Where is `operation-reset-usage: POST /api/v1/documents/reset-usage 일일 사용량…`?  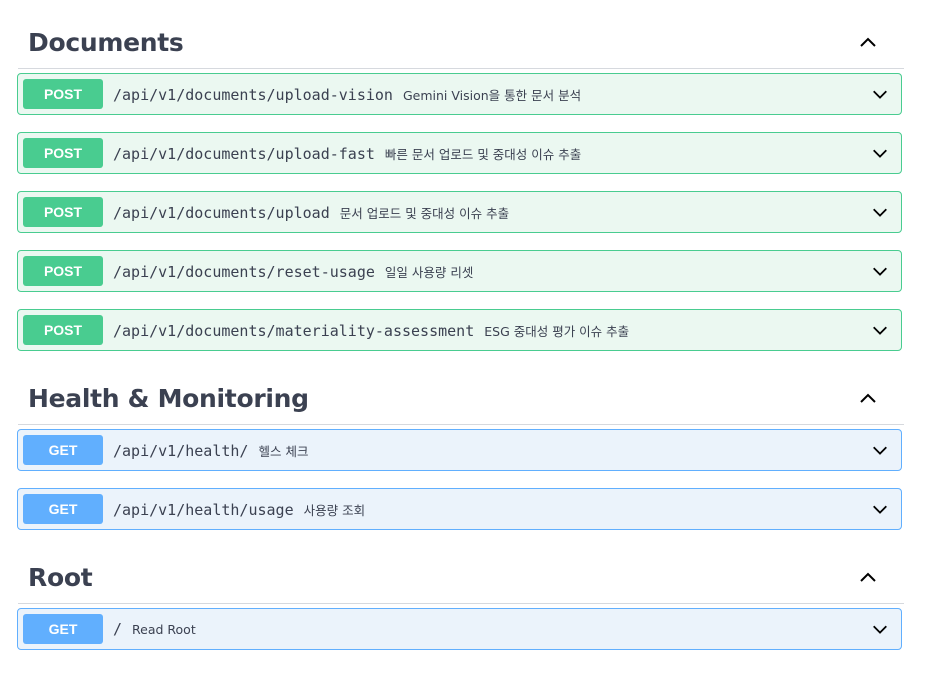 operation-reset-usage: POST /api/v1/documents/reset-usage 일일 사용량… is located at coordinates (459, 271).